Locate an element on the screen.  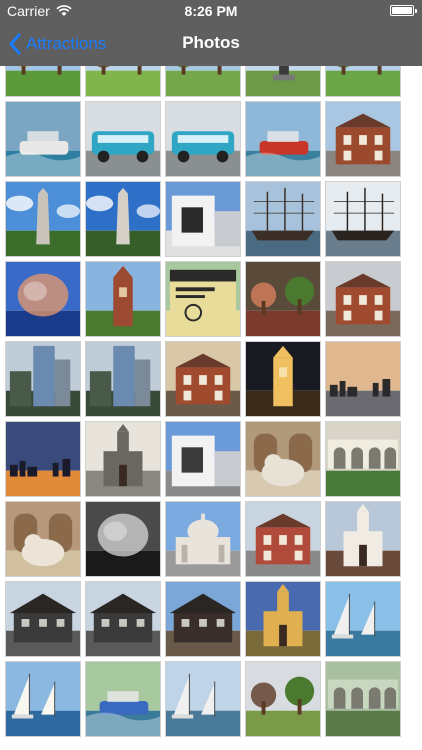
photo-thumbnail-copley-square-towers is located at coordinates (203, 459).